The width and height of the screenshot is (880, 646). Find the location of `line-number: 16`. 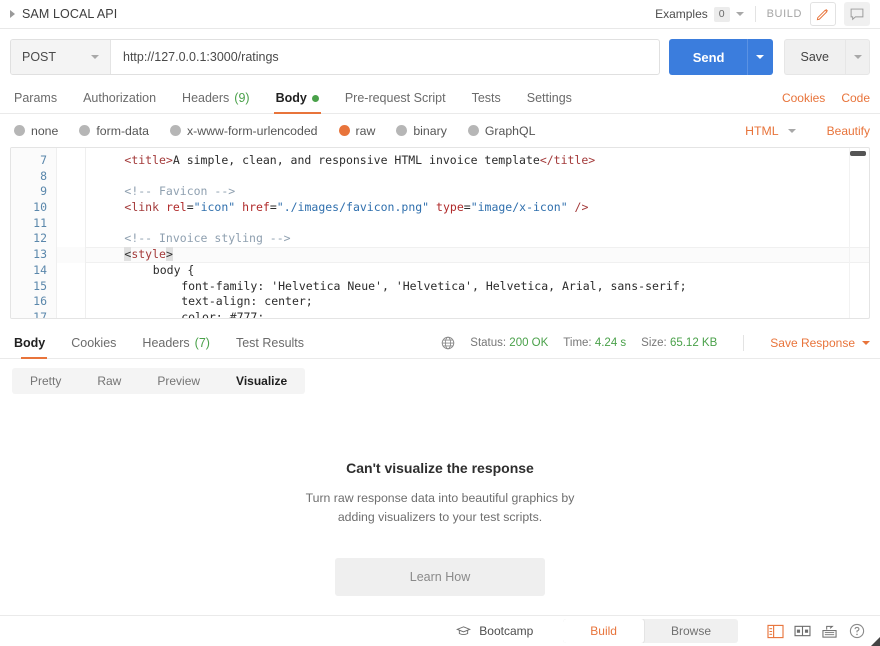

line-number: 16 is located at coordinates (40, 301).